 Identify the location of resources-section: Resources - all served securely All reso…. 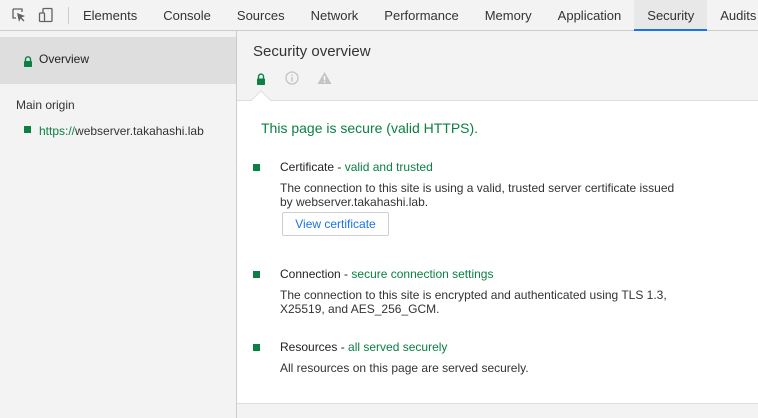
(497, 364).